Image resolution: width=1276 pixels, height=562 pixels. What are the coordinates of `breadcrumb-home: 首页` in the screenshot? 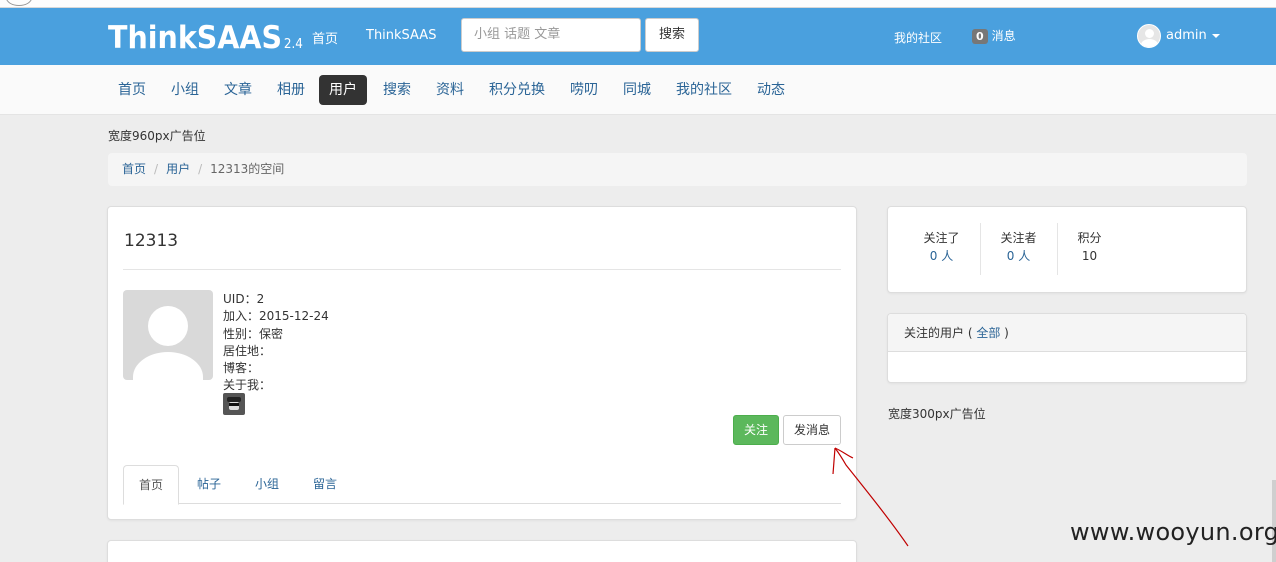 It's located at (134, 169).